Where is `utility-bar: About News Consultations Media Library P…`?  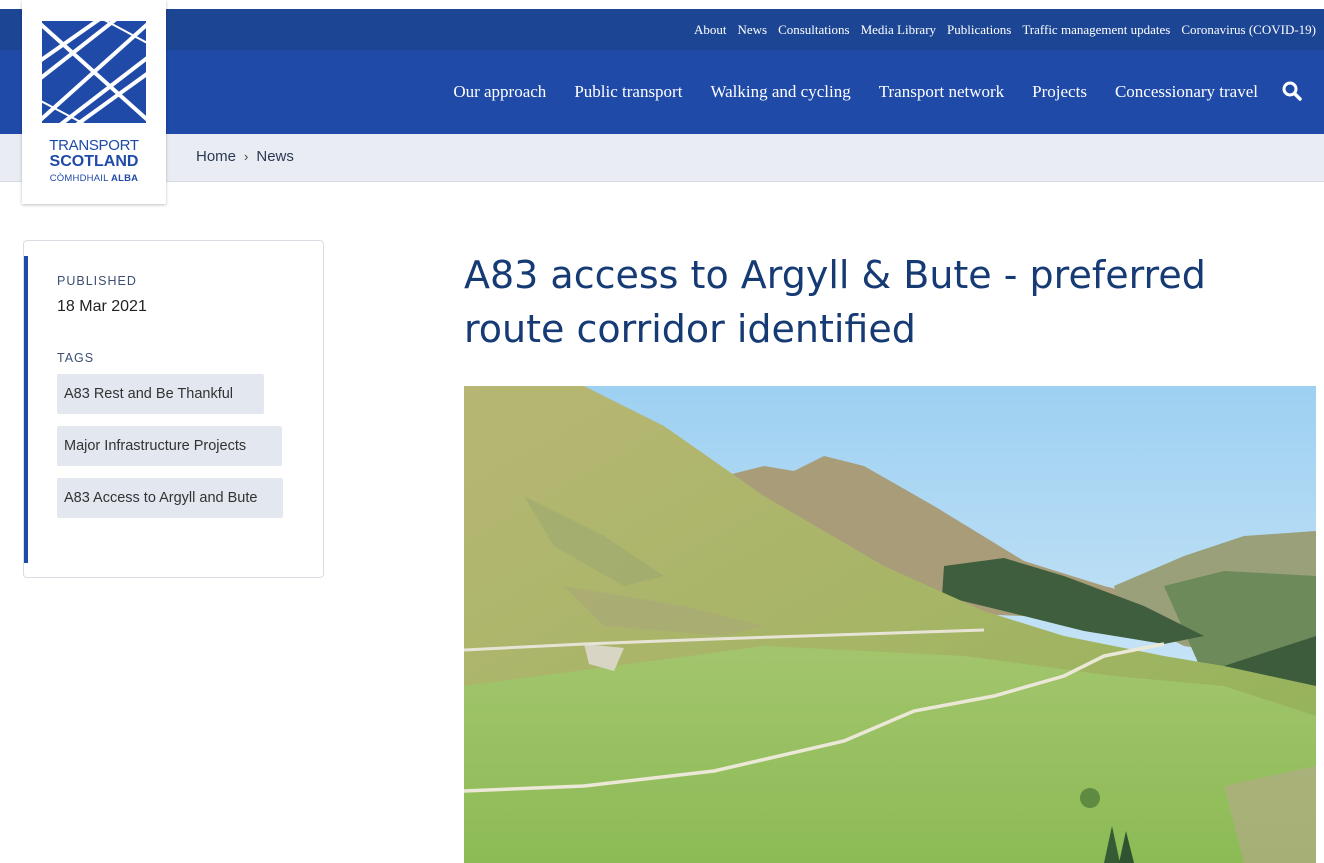
utility-bar: About News Consultations Media Library P… is located at coordinates (662, 29).